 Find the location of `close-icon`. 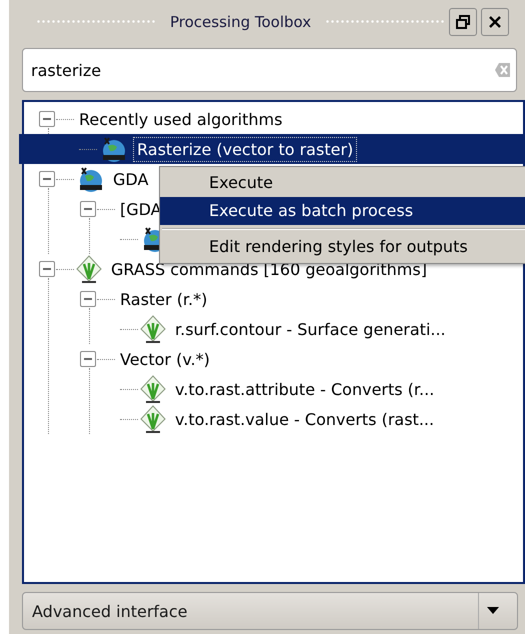

close-icon is located at coordinates (495, 22).